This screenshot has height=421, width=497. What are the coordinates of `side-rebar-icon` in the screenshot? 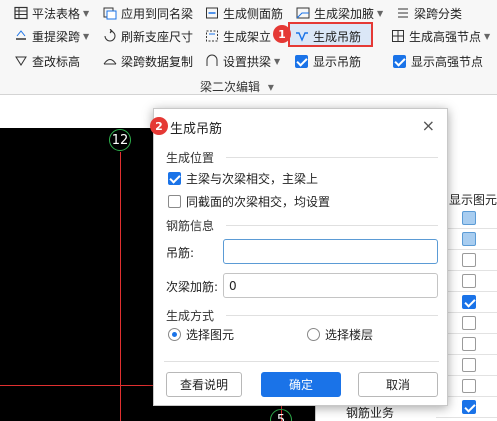 It's located at (212, 13).